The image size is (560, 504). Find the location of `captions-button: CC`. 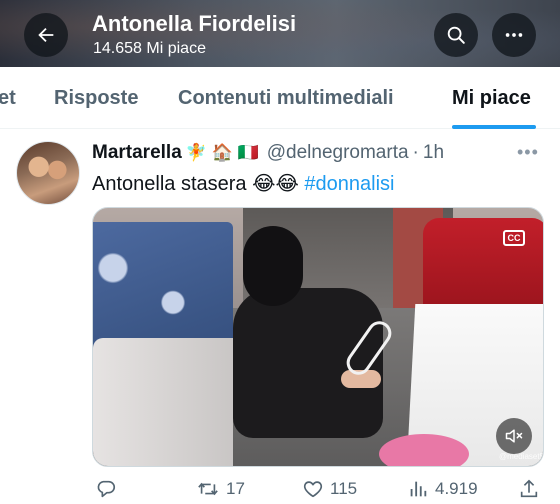

captions-button: CC is located at coordinates (514, 238).